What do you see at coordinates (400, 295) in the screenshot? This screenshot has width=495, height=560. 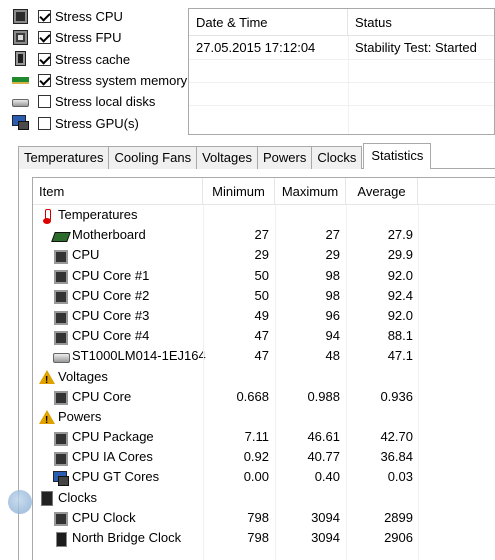 I see `avg-cell: 92.4` at bounding box center [400, 295].